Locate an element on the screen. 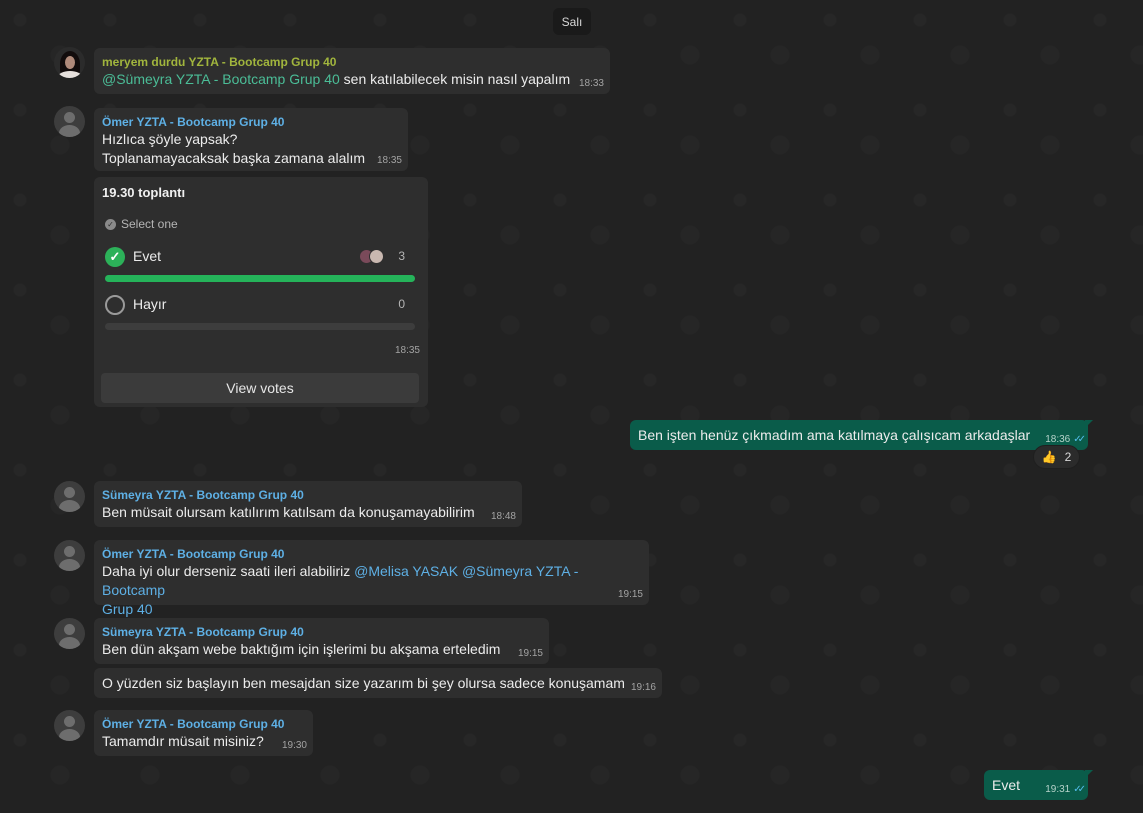  poll-question: 19.30 toplantı is located at coordinates (144, 192).